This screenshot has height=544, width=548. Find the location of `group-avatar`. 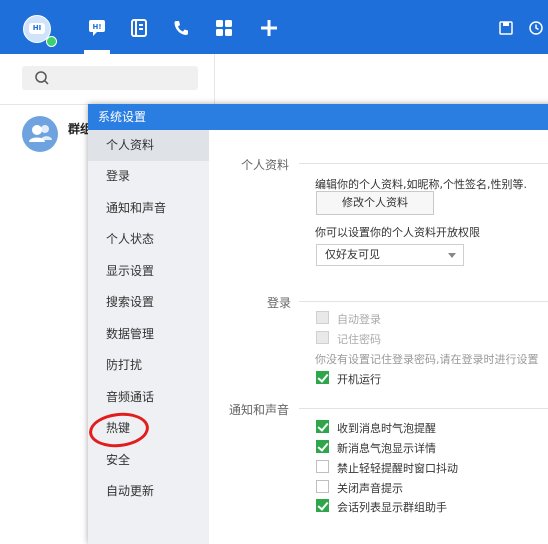

group-avatar is located at coordinates (40, 134).